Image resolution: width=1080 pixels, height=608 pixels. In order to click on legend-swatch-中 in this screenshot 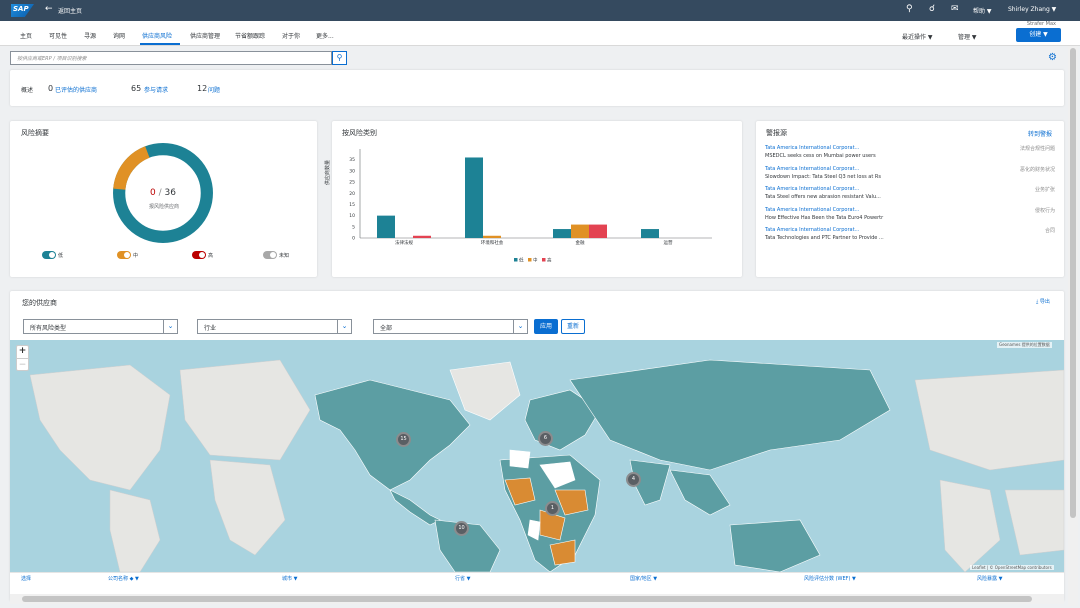, I will do `click(530, 260)`.